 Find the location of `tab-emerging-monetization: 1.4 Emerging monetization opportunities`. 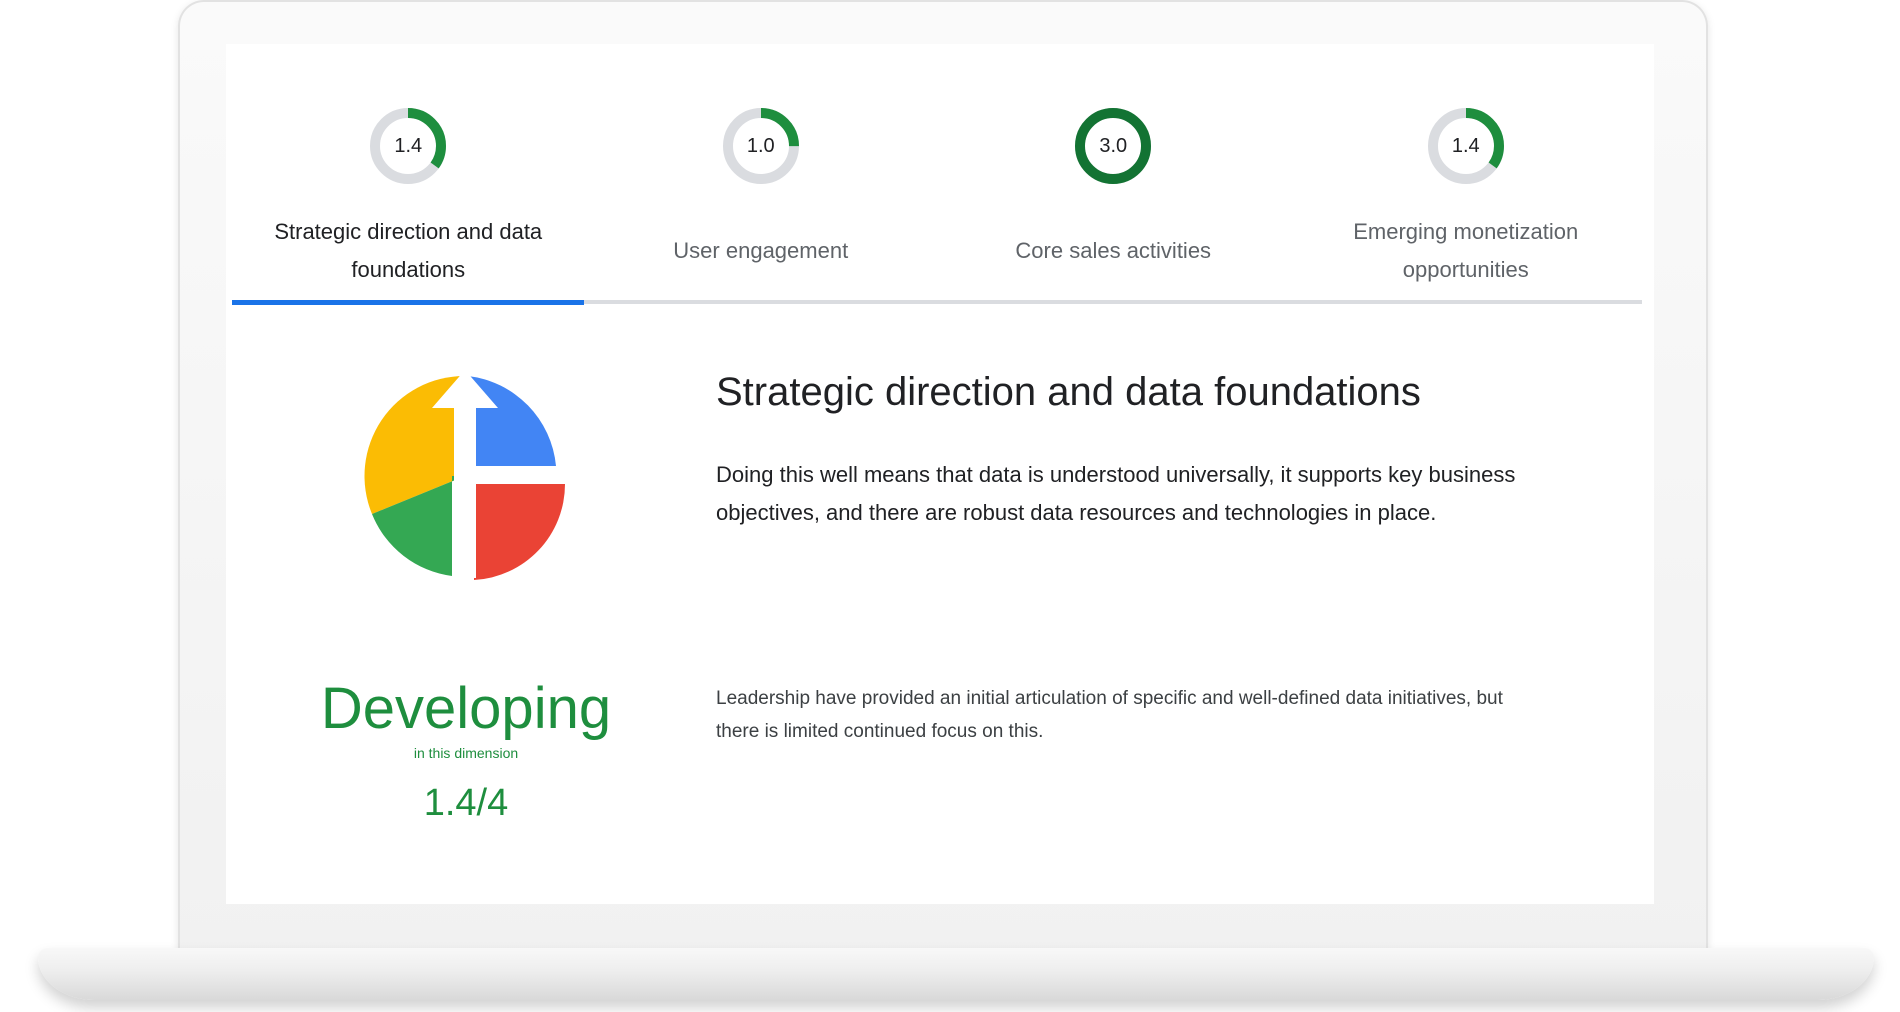

tab-emerging-monetization: 1.4 Emerging monetization opportunities is located at coordinates (1466, 175).